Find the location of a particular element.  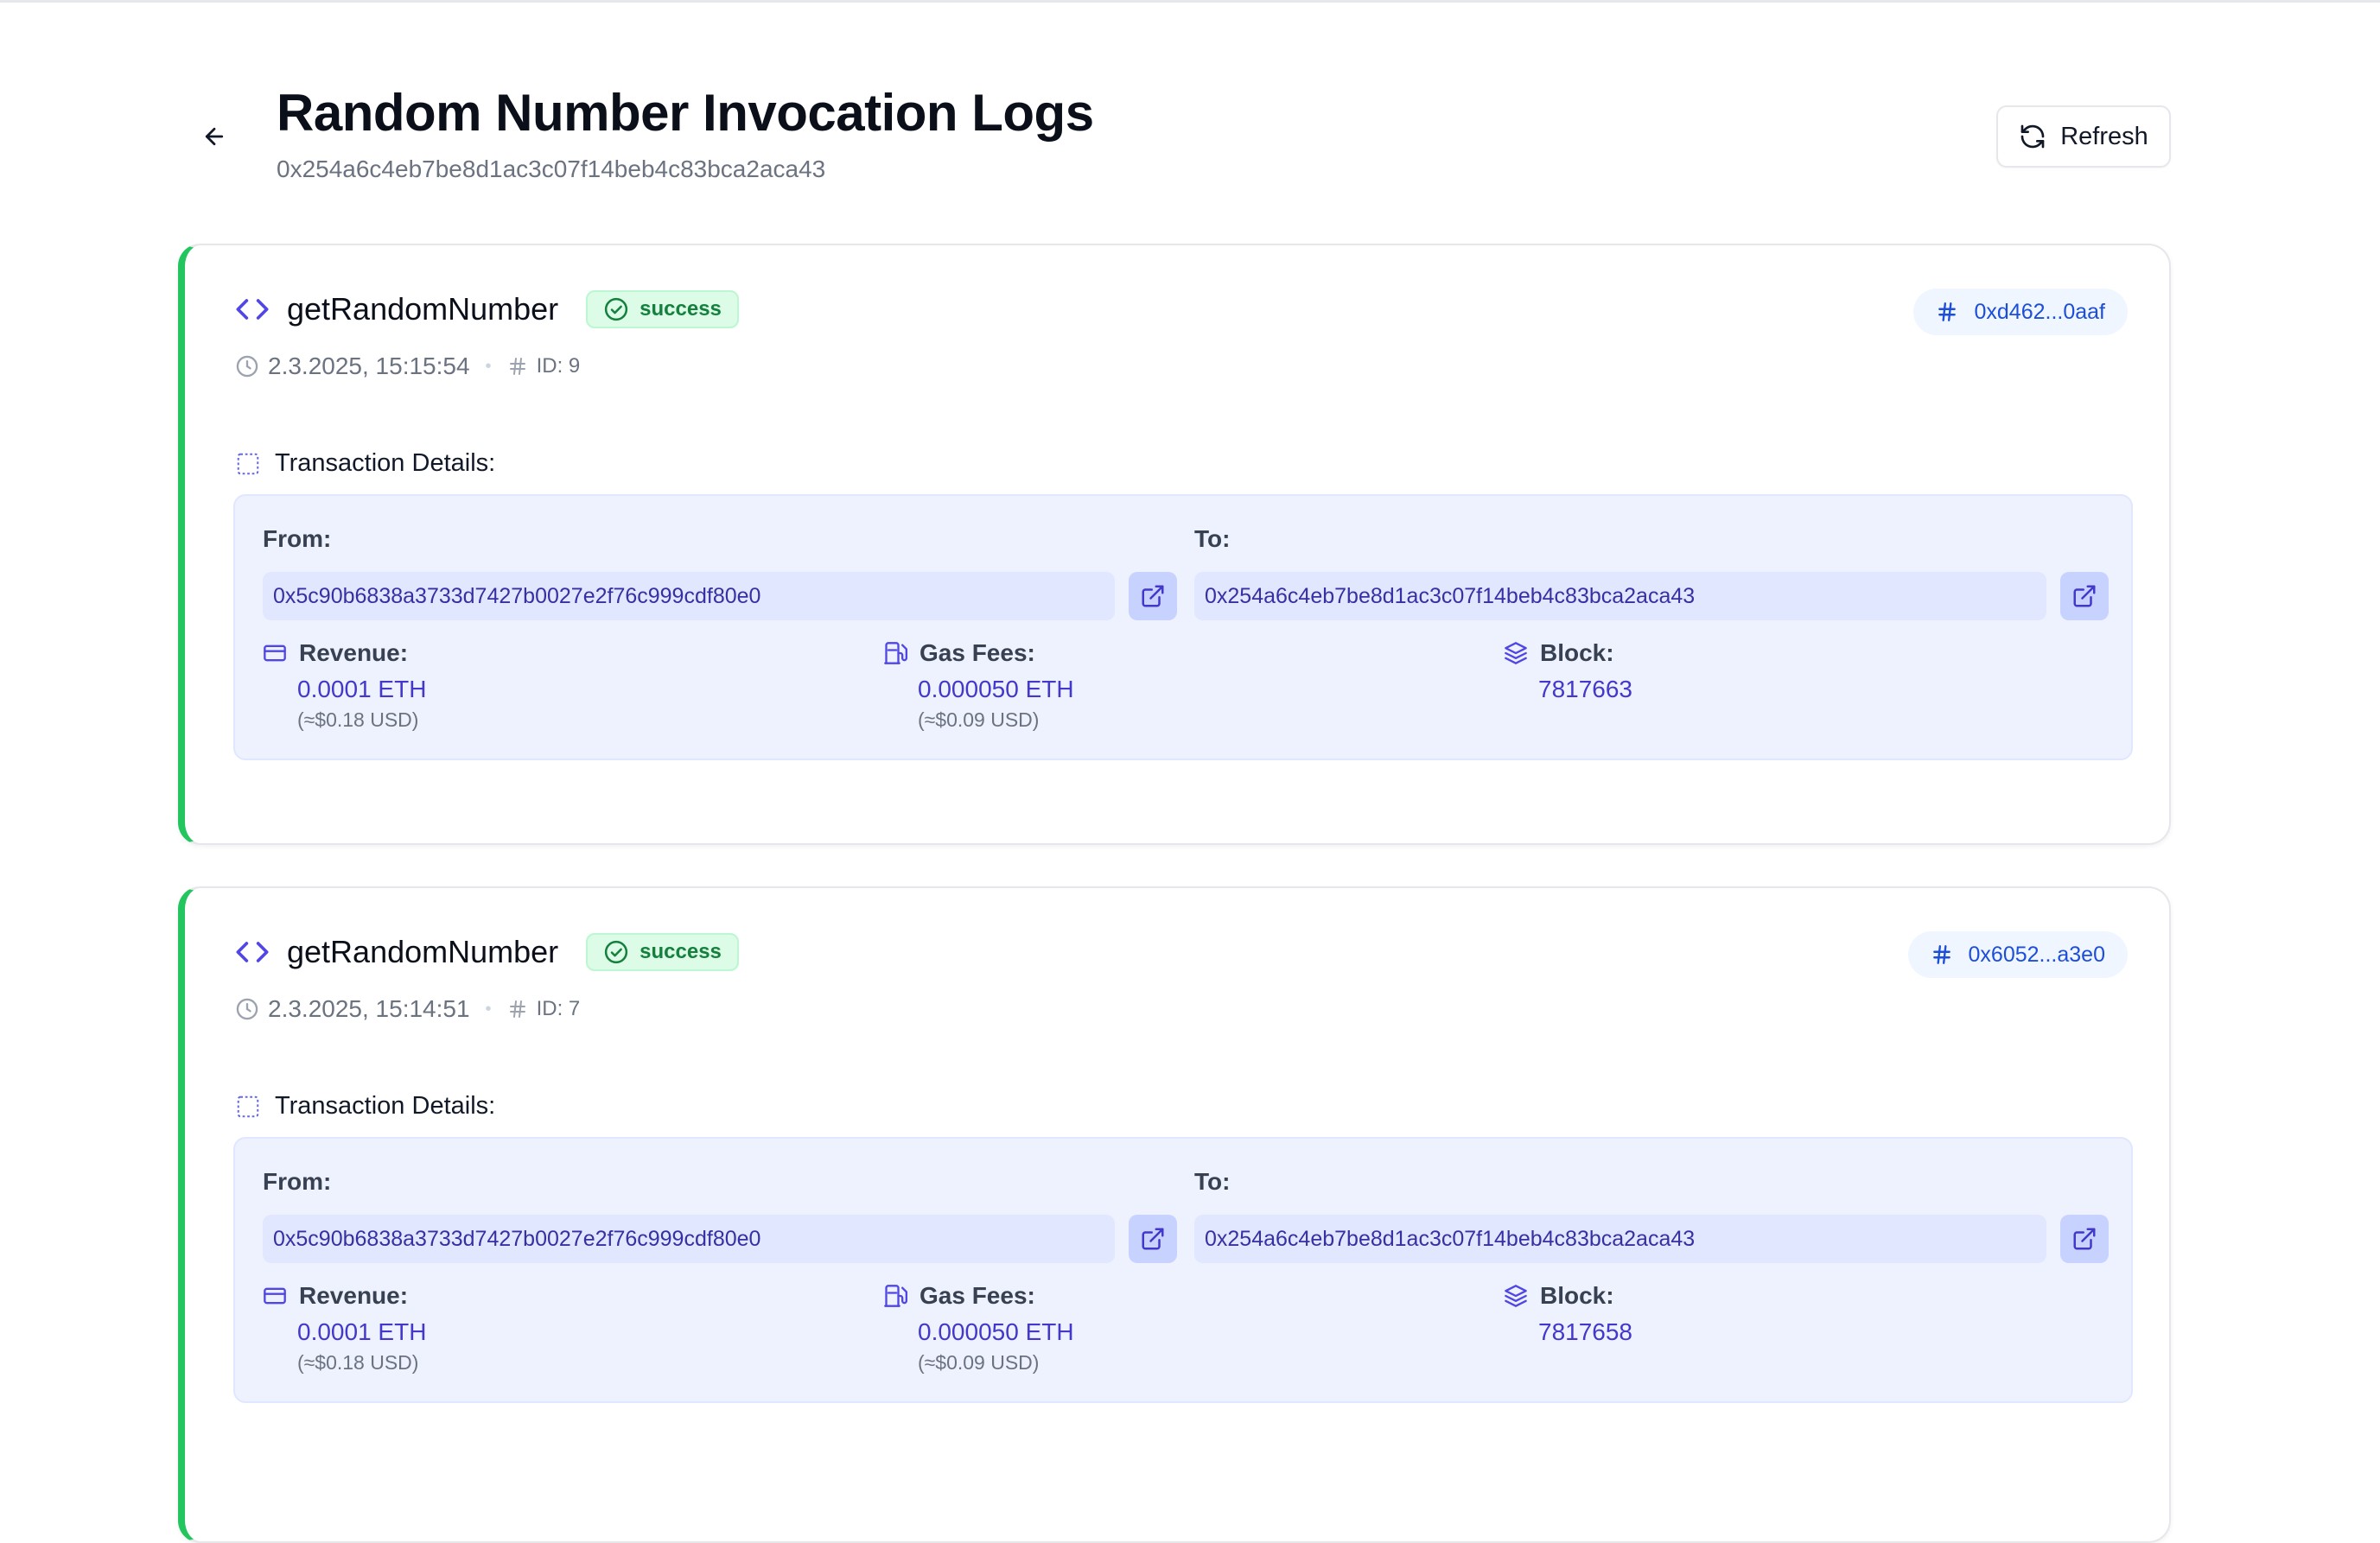

refresh-button: Refresh is located at coordinates (2084, 136).